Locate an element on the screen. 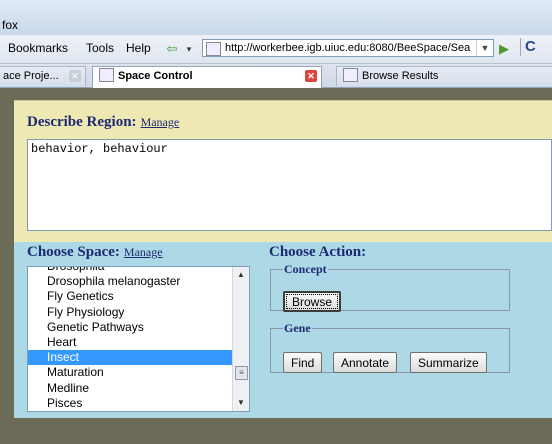  scroll-down-arrow-icon: ▼ is located at coordinates (241, 403).